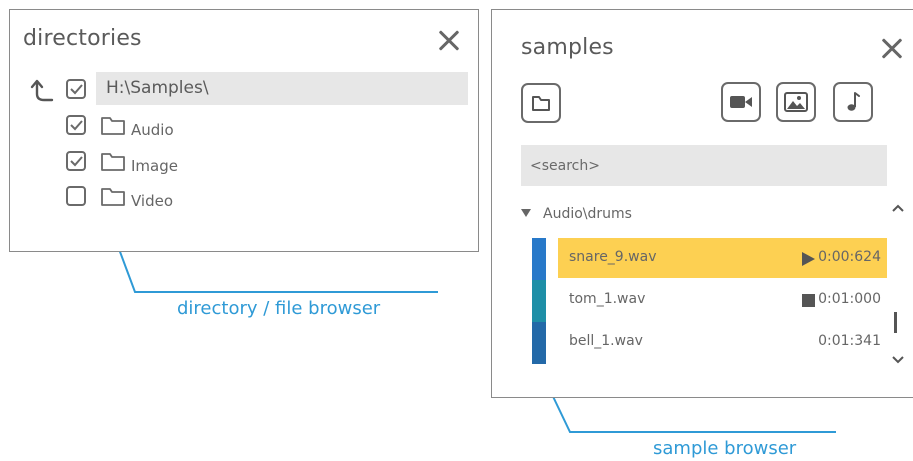 The image size is (913, 461). Describe the element at coordinates (892, 49) in the screenshot. I see `samples-close-icon` at that location.